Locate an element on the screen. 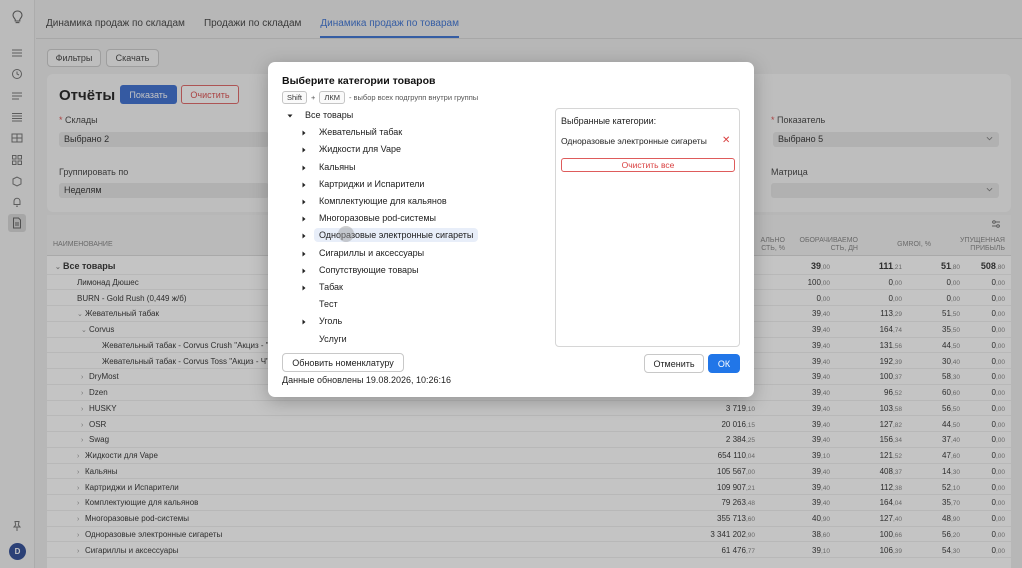 The height and width of the screenshot is (568, 1022). hint-plus: + is located at coordinates (313, 97).